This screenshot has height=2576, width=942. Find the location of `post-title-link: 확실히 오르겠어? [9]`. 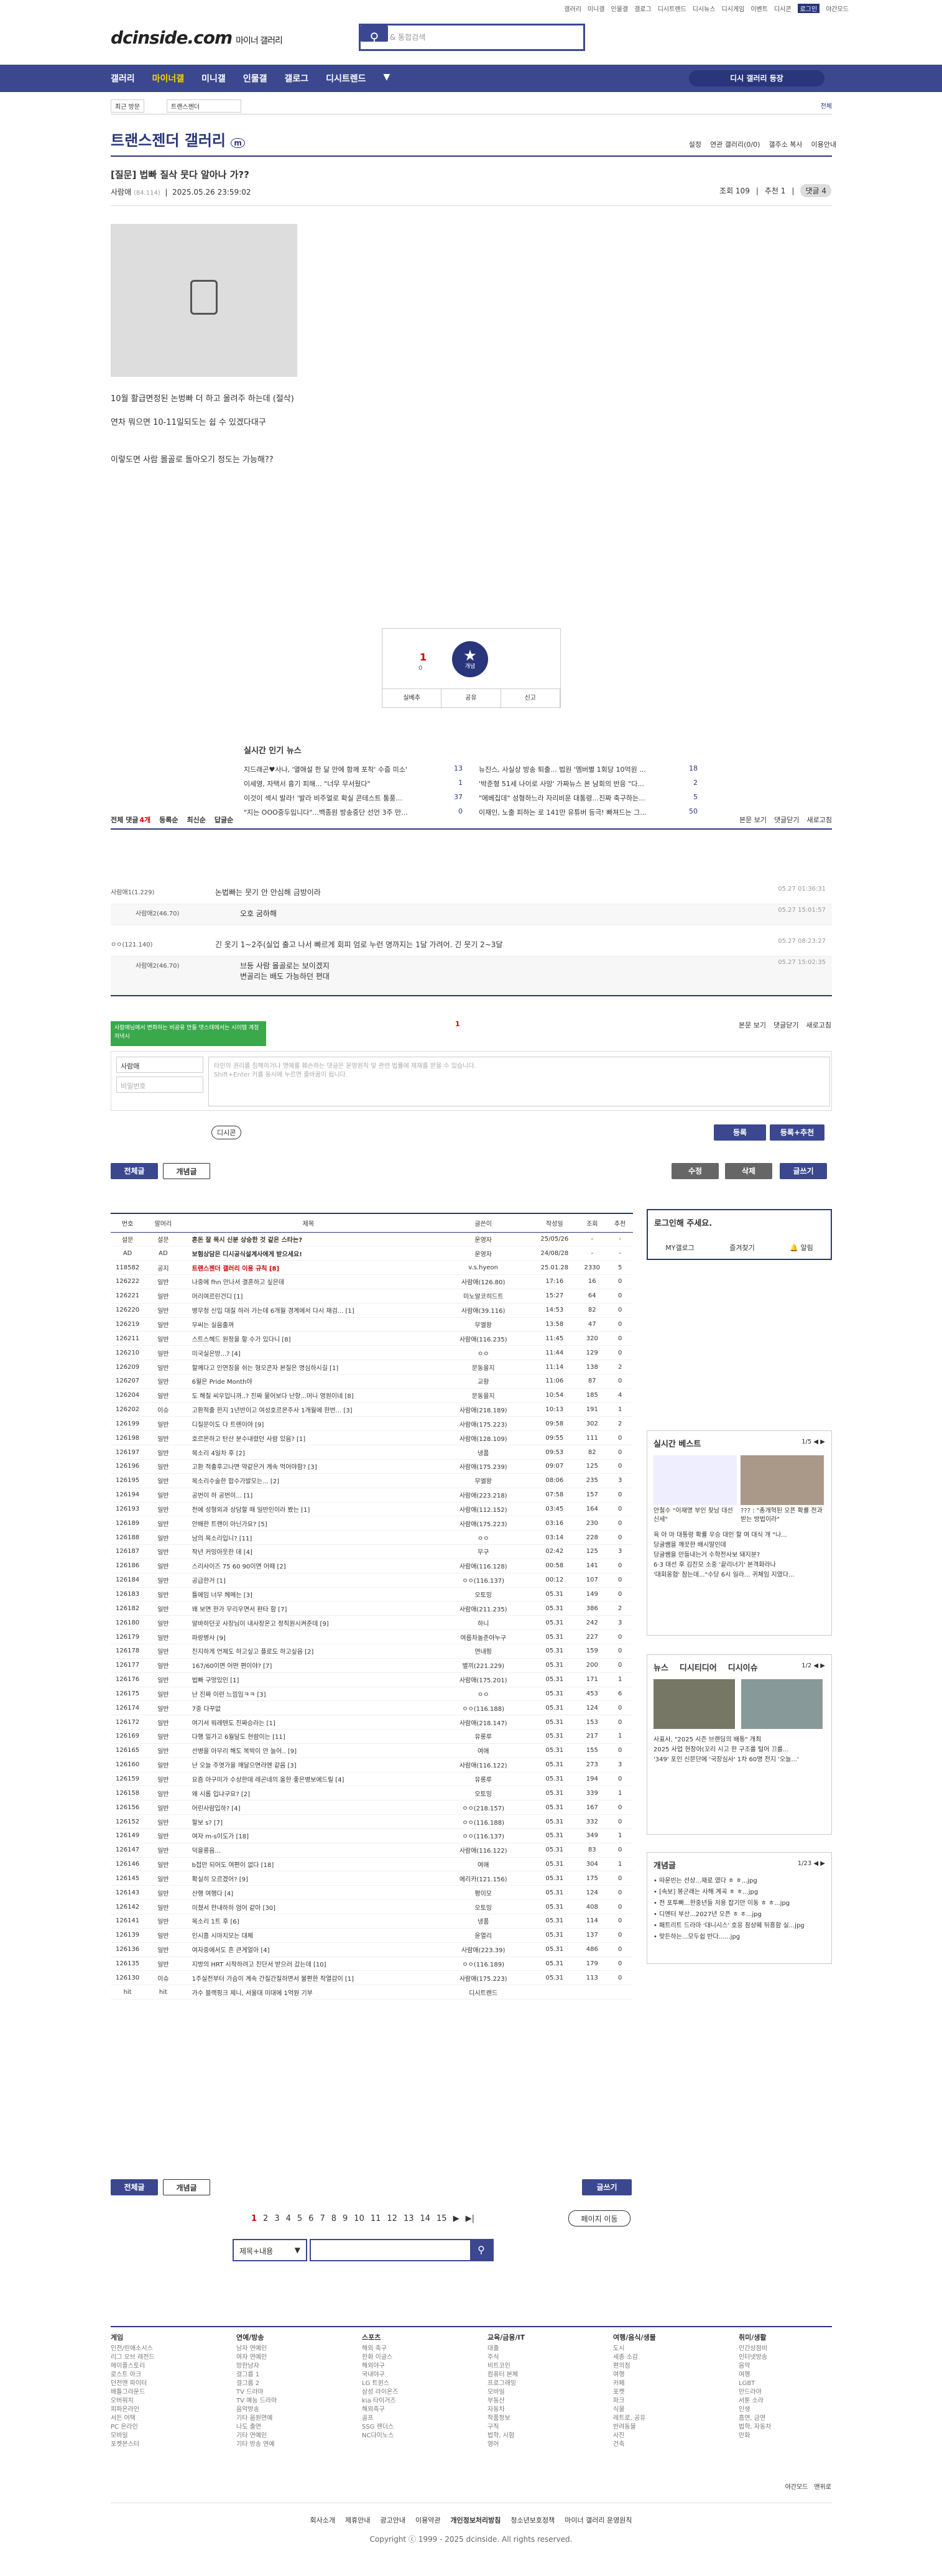

post-title-link: 확실히 오르겠어? [9] is located at coordinates (308, 1879).